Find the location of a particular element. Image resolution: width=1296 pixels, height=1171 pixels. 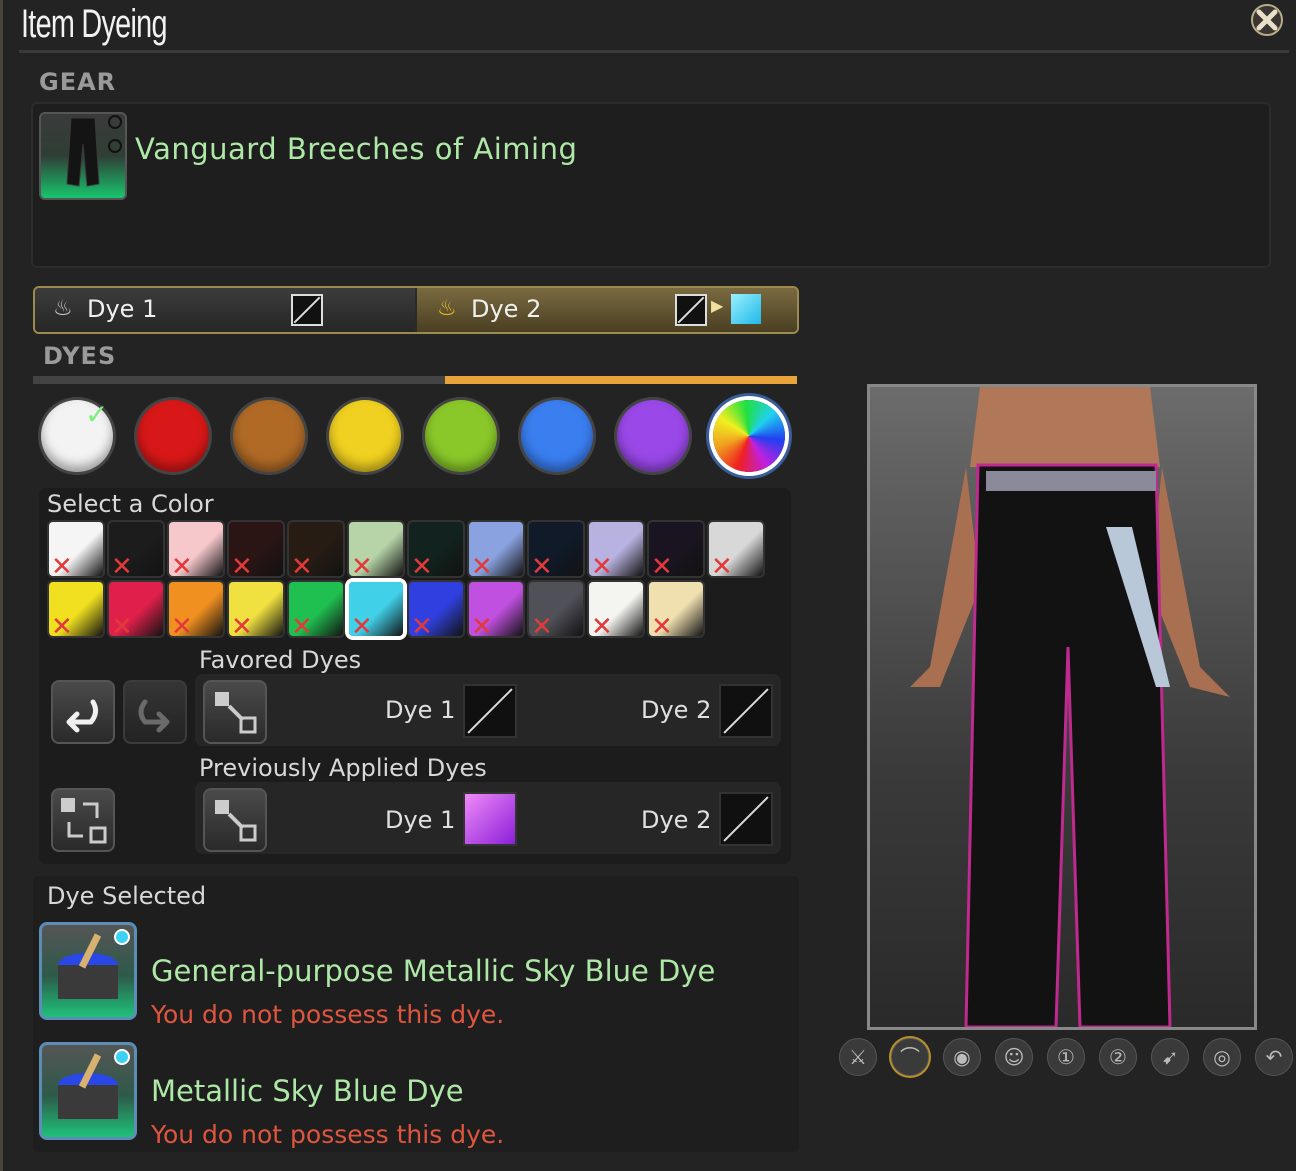

apply-favored-button is located at coordinates (235, 712).